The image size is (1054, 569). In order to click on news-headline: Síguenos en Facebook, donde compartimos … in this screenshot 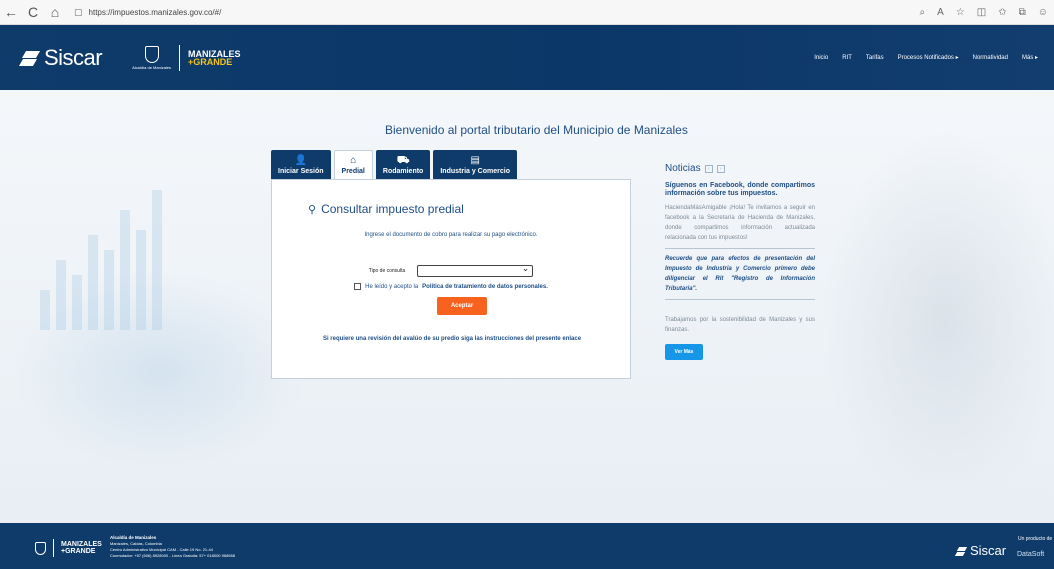, I will do `click(740, 189)`.